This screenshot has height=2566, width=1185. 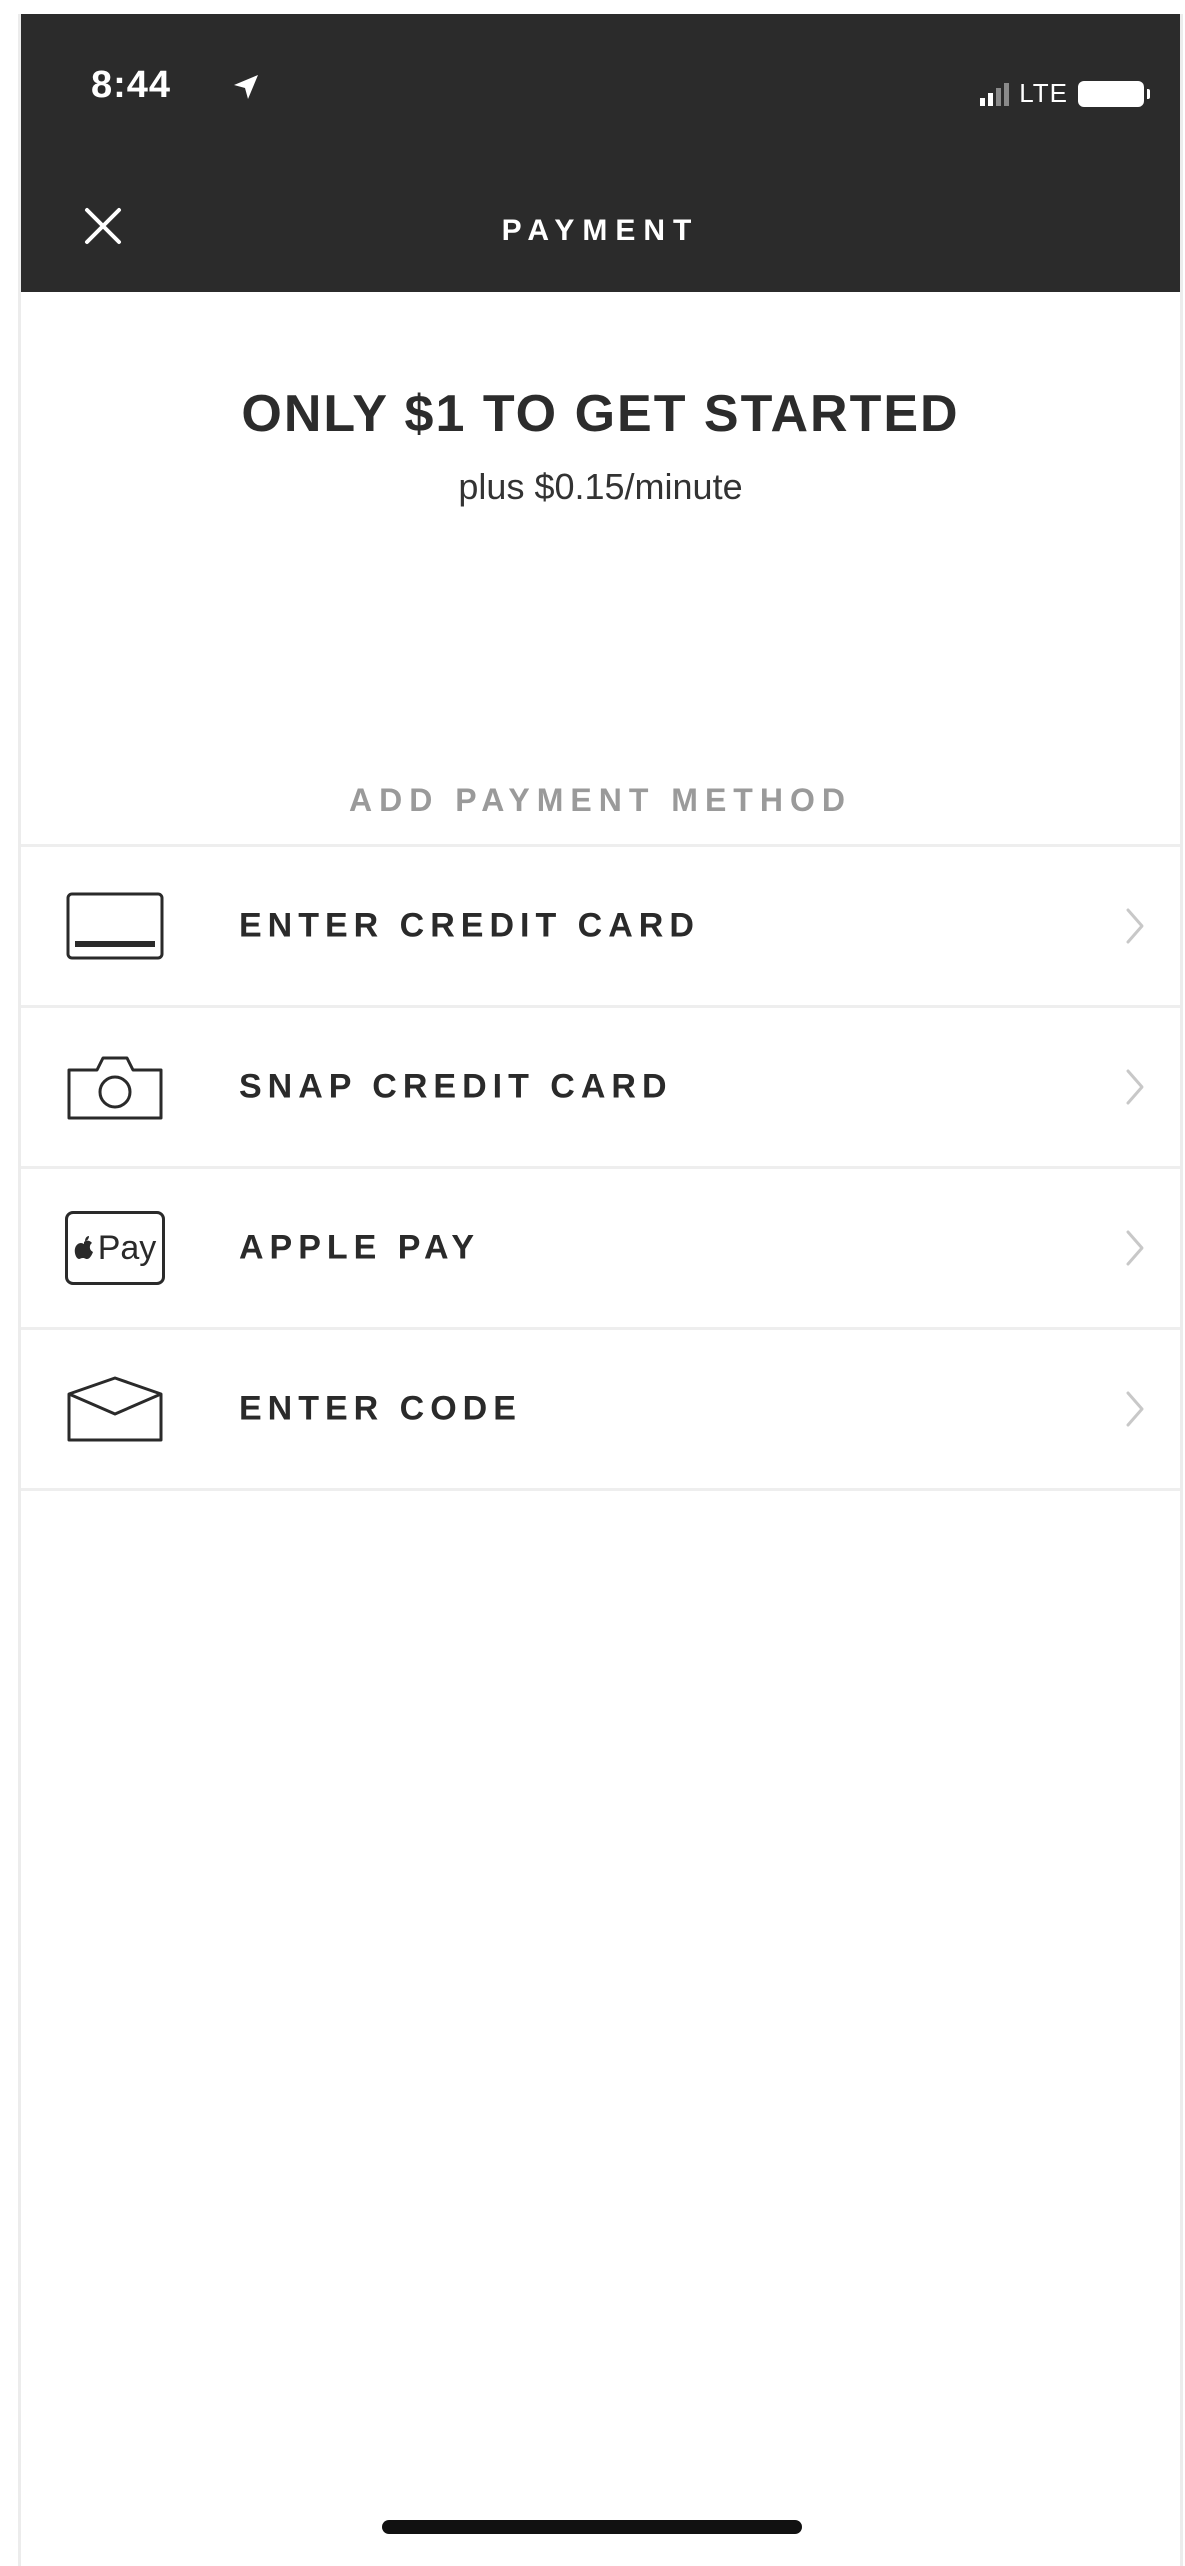 I want to click on enter-credit-card-row: ENTER CREDIT CARD, so click(x=600, y=927).